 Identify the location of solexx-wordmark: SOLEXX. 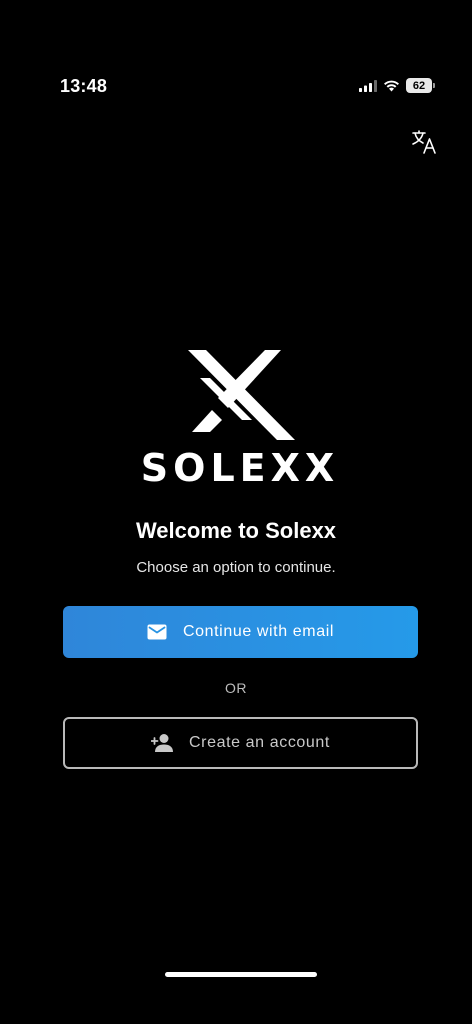
(240, 468).